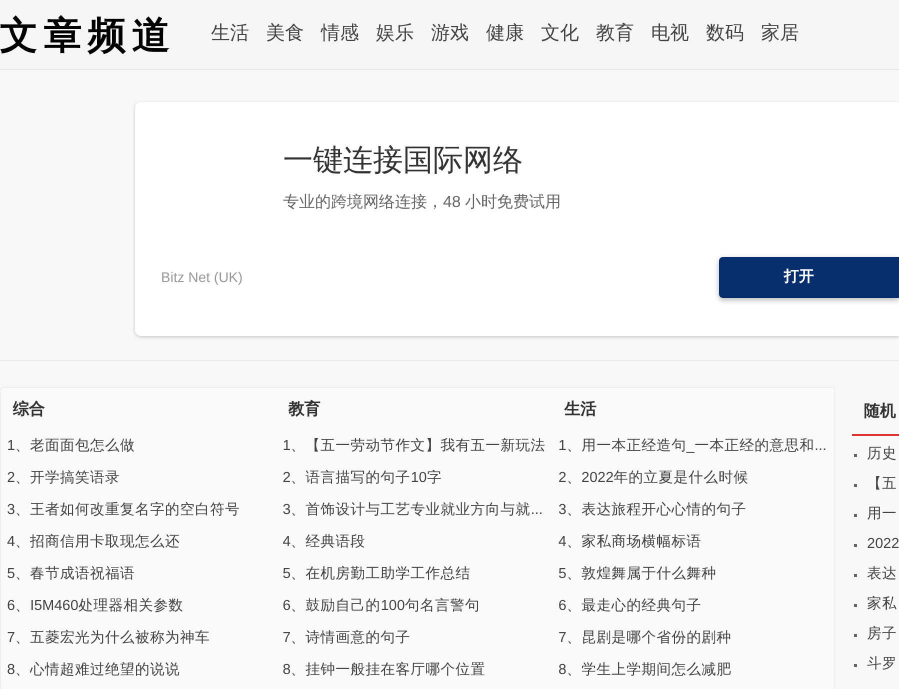 The height and width of the screenshot is (689, 899). What do you see at coordinates (145, 446) in the screenshot?
I see `article-link: 1、老面面包怎么做` at bounding box center [145, 446].